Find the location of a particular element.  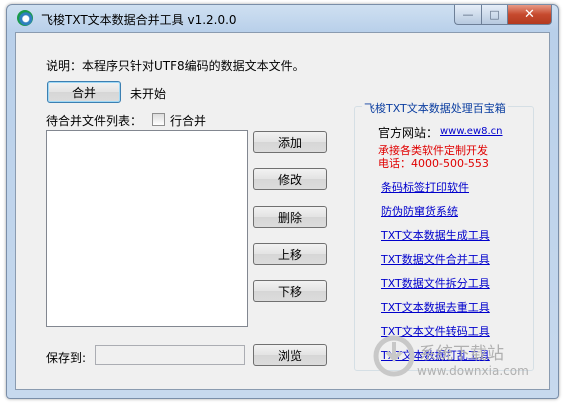

description-text: 说明：本程序只针对UTF8编码的数据文本文件。 is located at coordinates (175, 66).